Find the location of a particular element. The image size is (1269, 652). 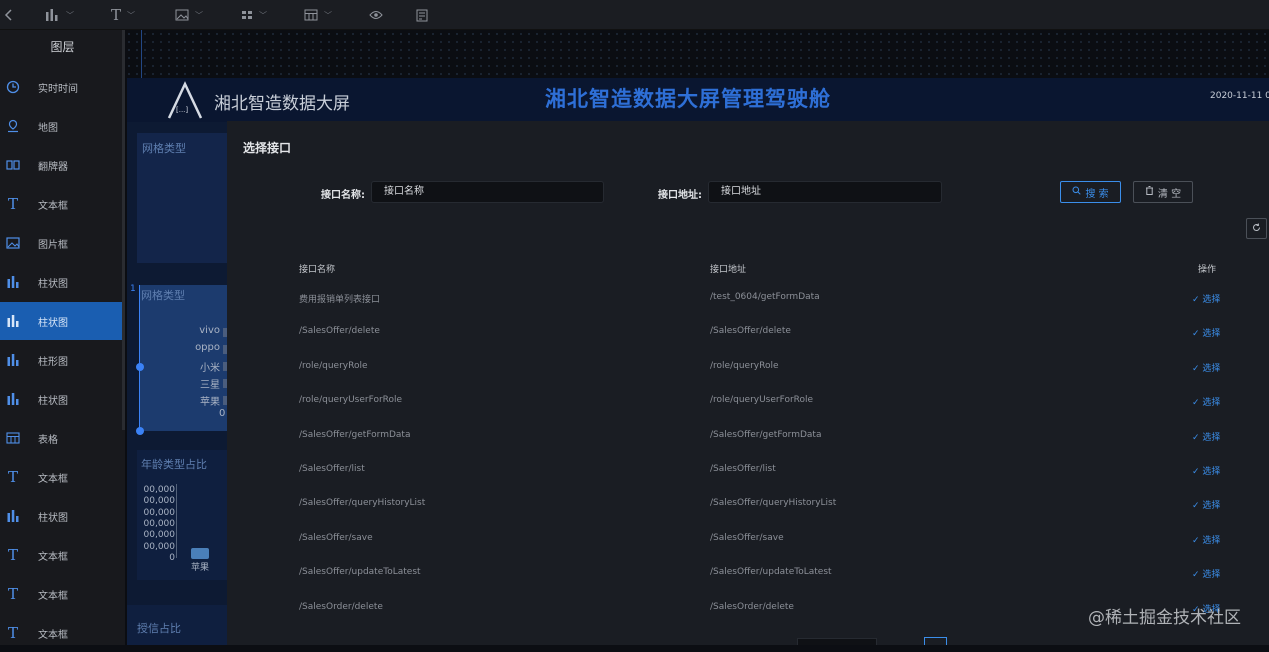

trash-icon is located at coordinates (1149, 192).